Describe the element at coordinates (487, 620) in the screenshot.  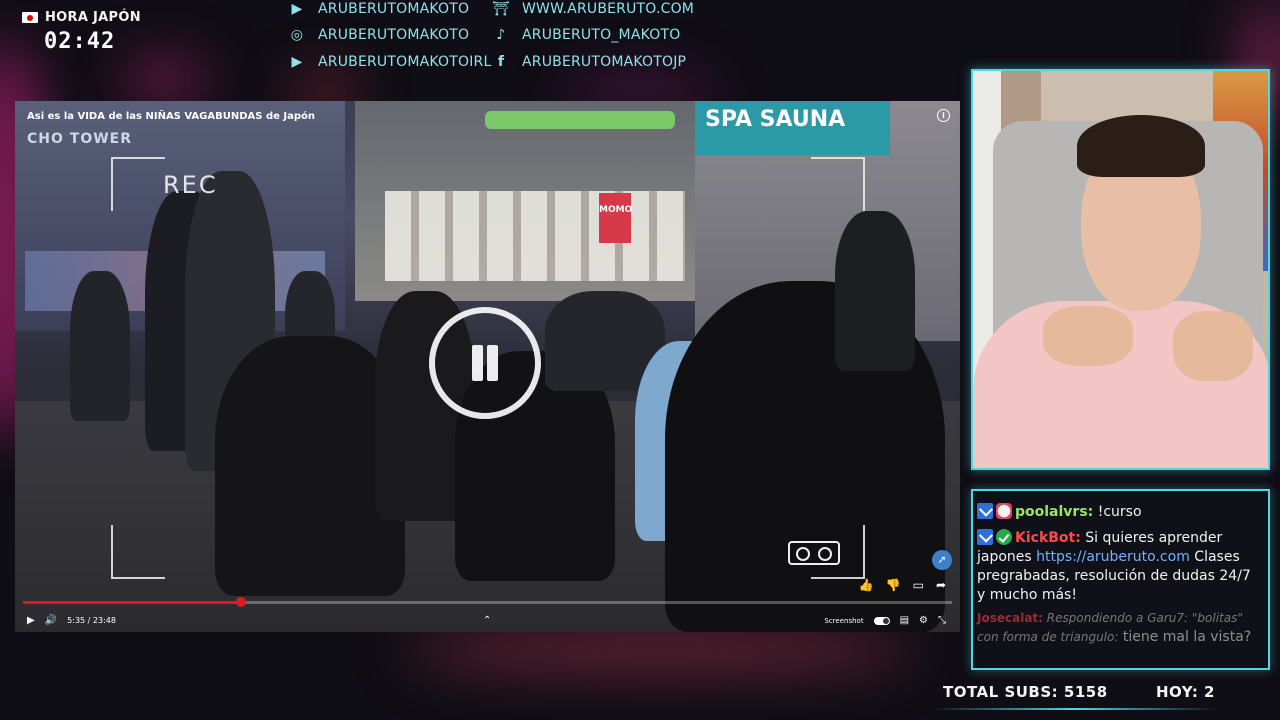
I see `chevron-up-icon: ⌃` at that location.